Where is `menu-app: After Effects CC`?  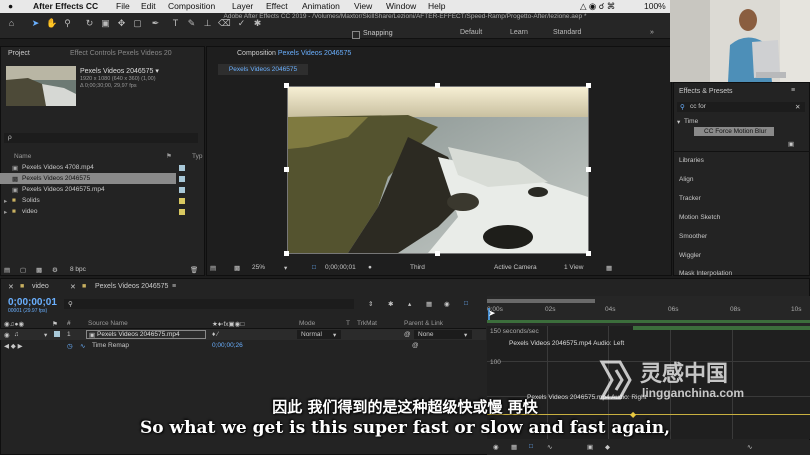 menu-app: After Effects CC is located at coordinates (65, 6).